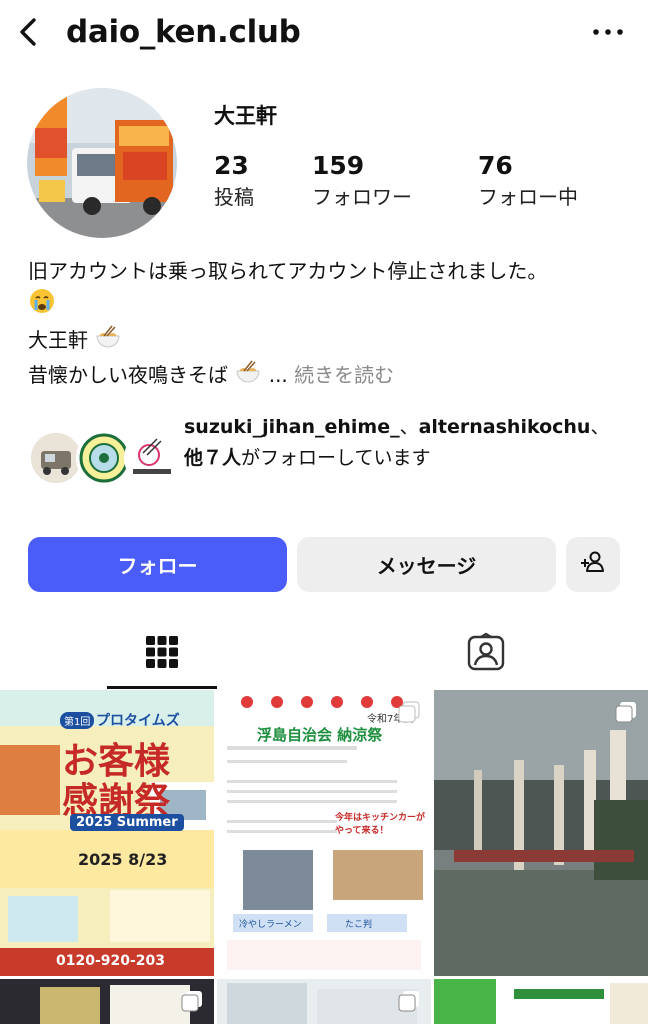 The width and height of the screenshot is (648, 1024). I want to click on bio-emoji-line, so click(328, 305).